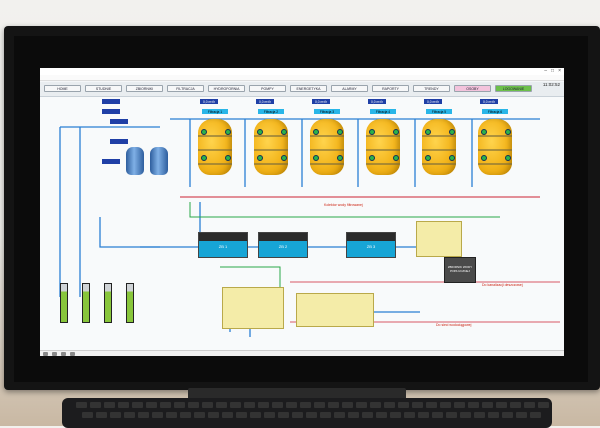 This screenshot has height=428, width=600. What do you see at coordinates (327, 111) in the screenshot?
I see `filter-label: Filtracja 3` at bounding box center [327, 111].